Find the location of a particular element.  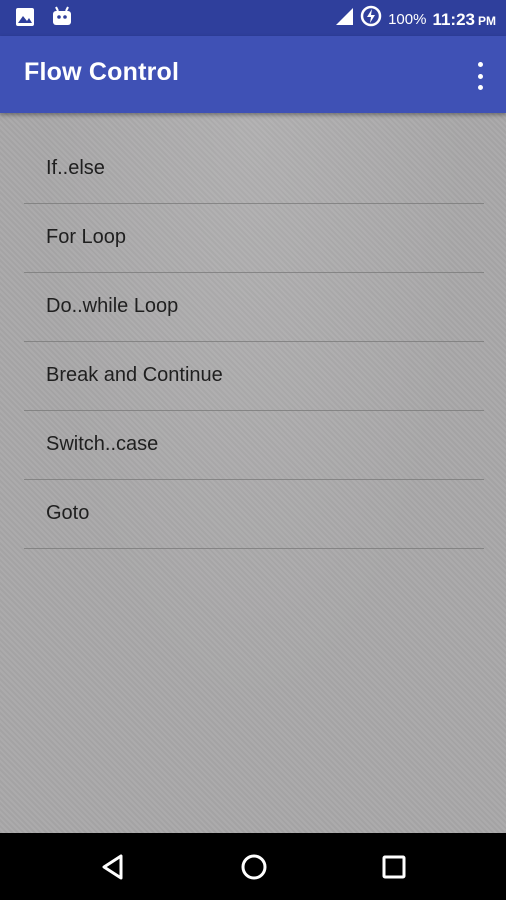

list-item-label: Do..while Loop is located at coordinates (112, 306).